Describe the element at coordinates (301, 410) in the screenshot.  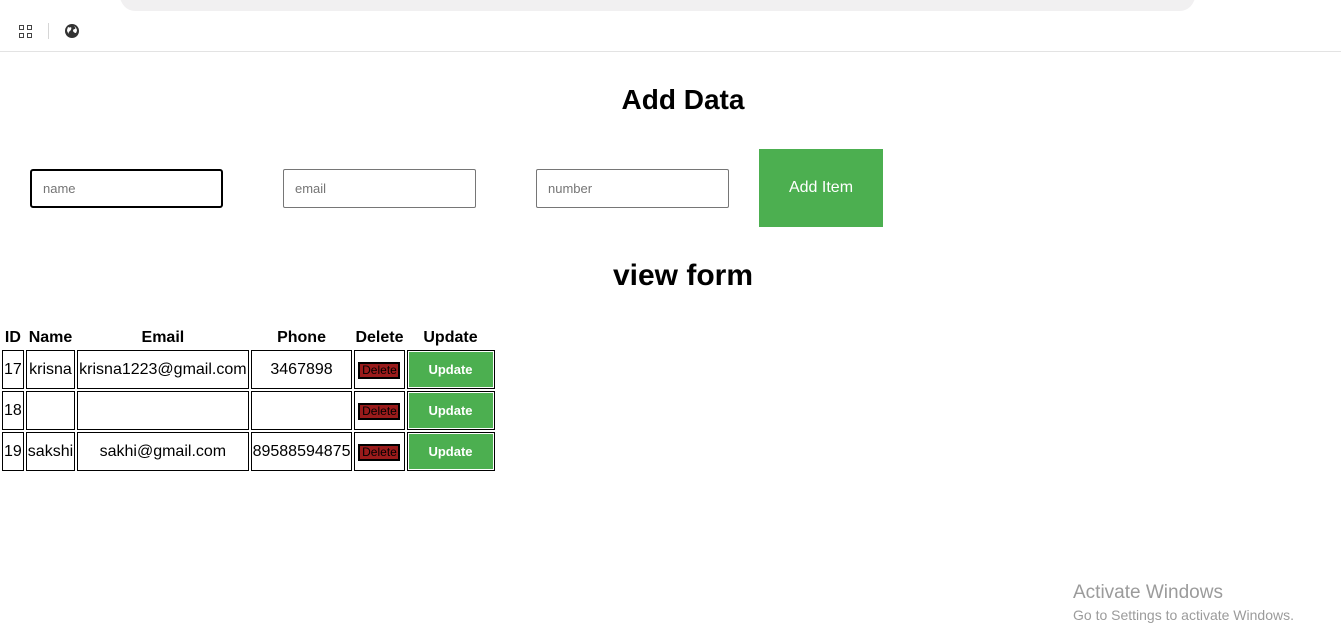
I see `cell-phone` at that location.